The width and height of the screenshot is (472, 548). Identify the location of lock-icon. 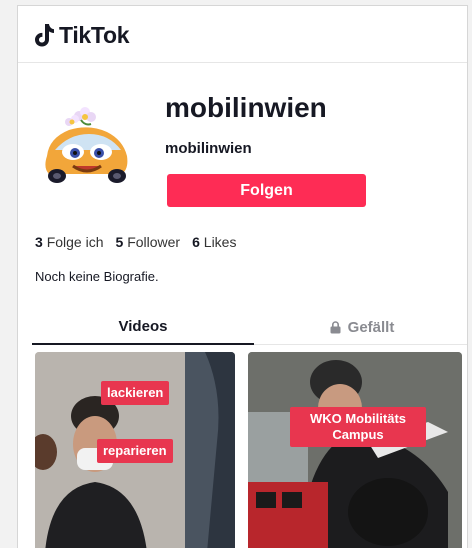
(335, 326).